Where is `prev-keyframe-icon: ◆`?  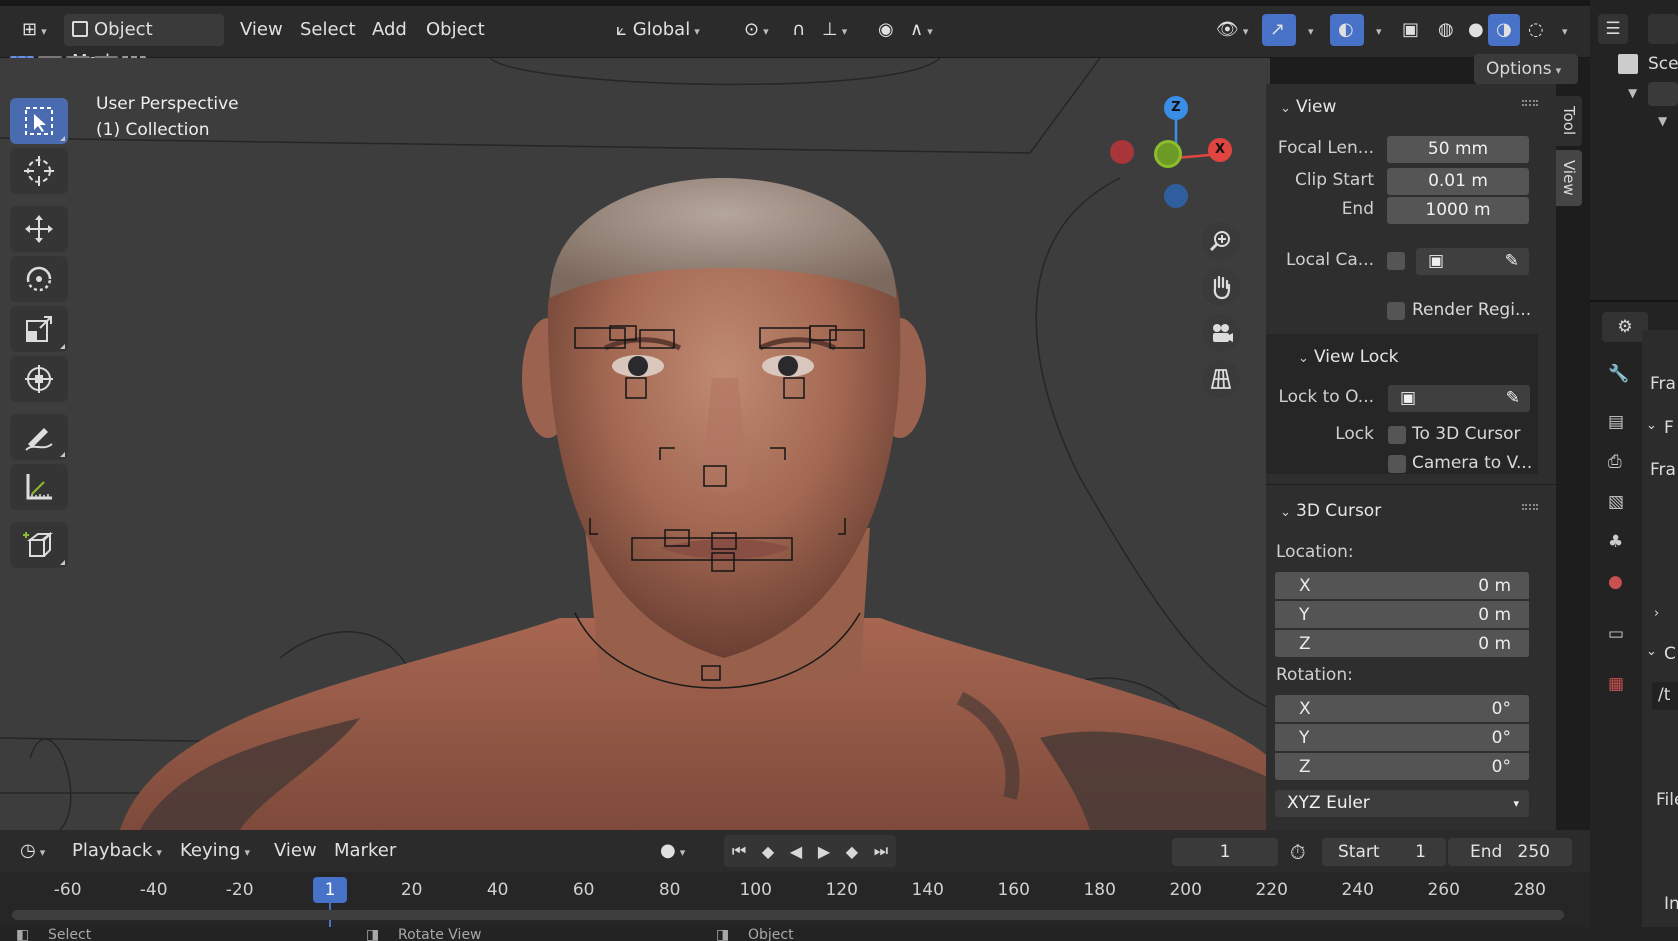
prev-keyframe-icon: ◆ is located at coordinates (768, 851).